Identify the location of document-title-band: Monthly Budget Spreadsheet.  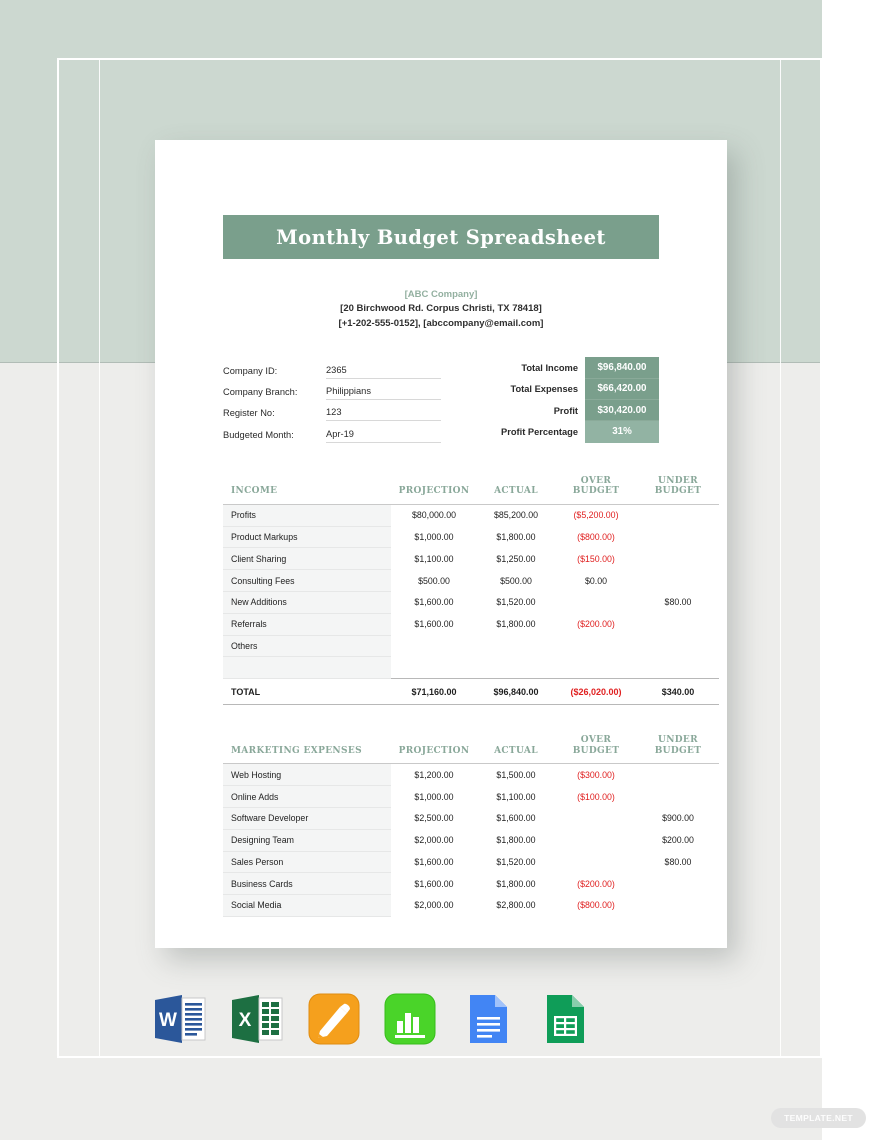
(441, 237).